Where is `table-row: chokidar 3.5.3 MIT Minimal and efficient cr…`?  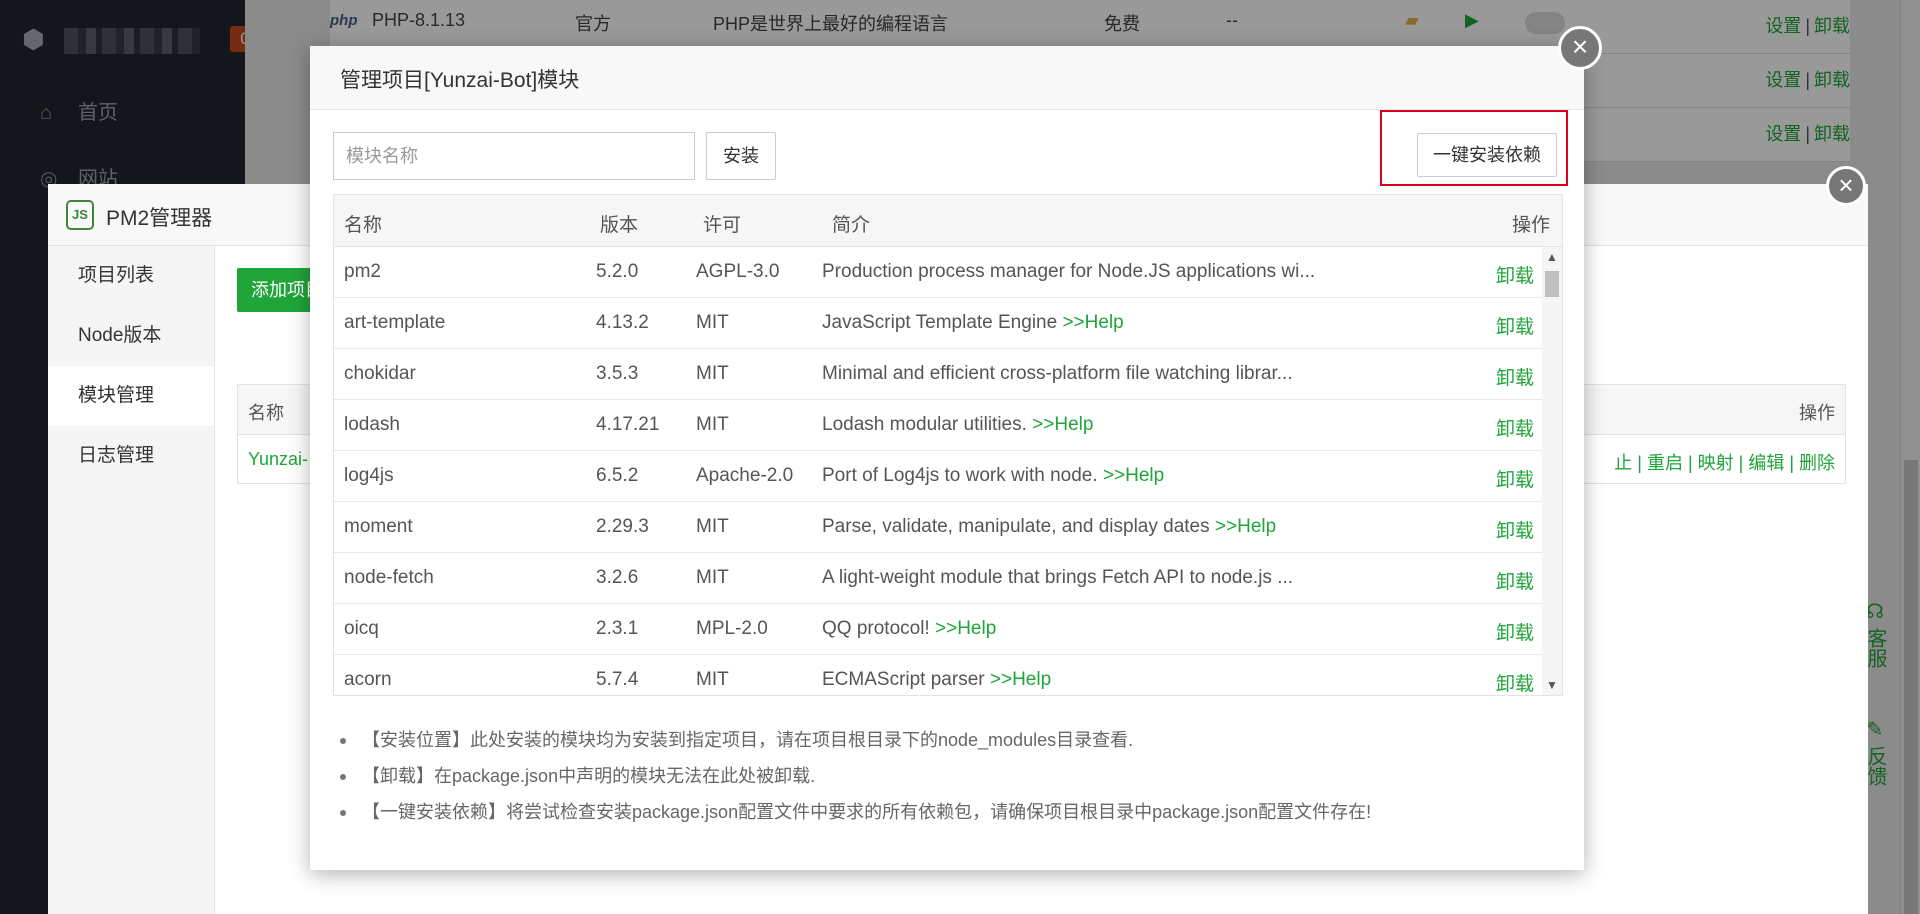 table-row: chokidar 3.5.3 MIT Minimal and efficient cr… is located at coordinates (938, 374).